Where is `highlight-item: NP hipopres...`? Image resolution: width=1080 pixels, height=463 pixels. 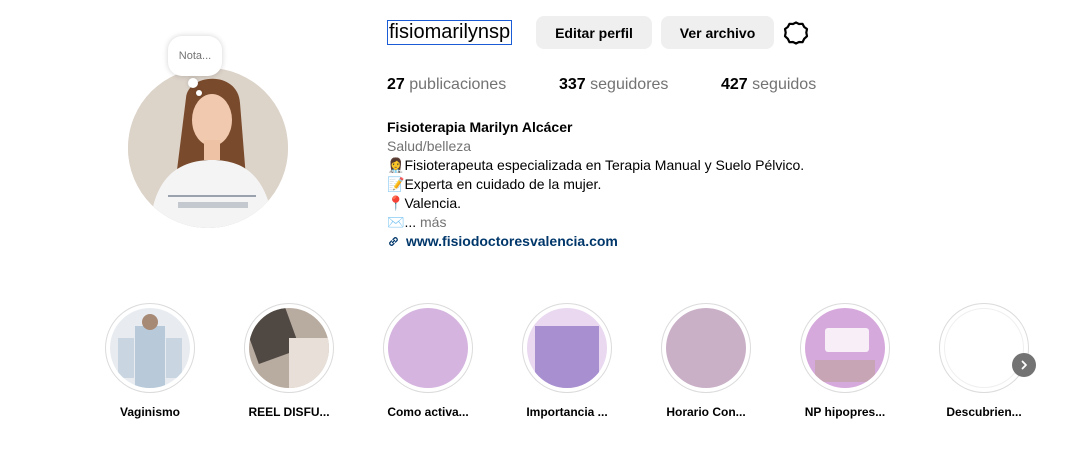
highlight-item: NP hipopres... is located at coordinates (845, 361).